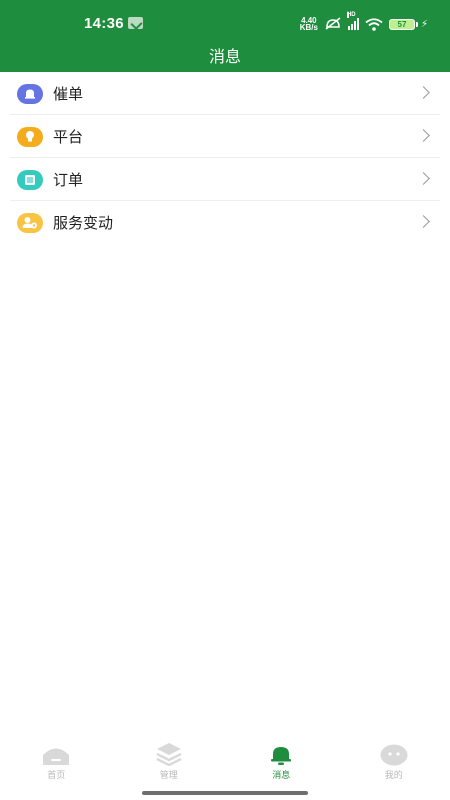 This screenshot has height=800, width=450. Describe the element at coordinates (224, 57) in the screenshot. I see `page-title: 消息` at that location.